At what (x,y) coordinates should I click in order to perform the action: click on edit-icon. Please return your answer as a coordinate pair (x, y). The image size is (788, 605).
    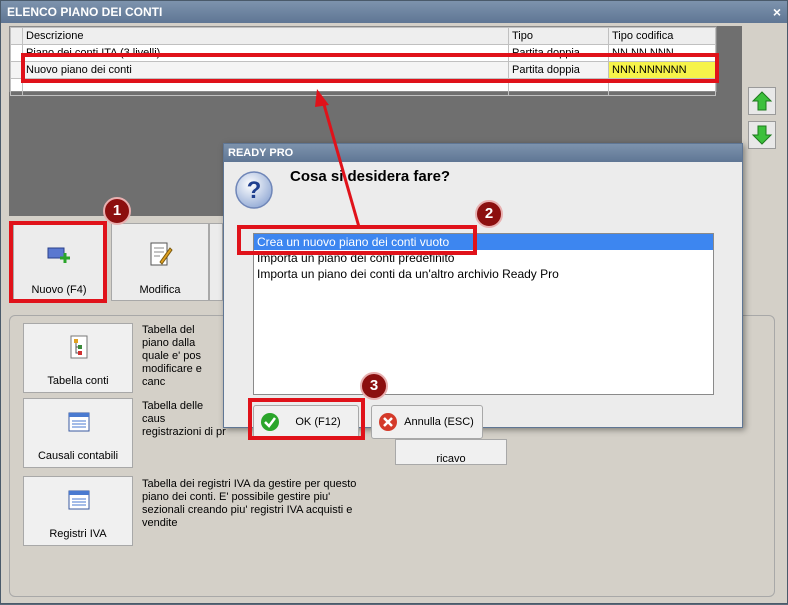
    Looking at the image, I should click on (161, 254).